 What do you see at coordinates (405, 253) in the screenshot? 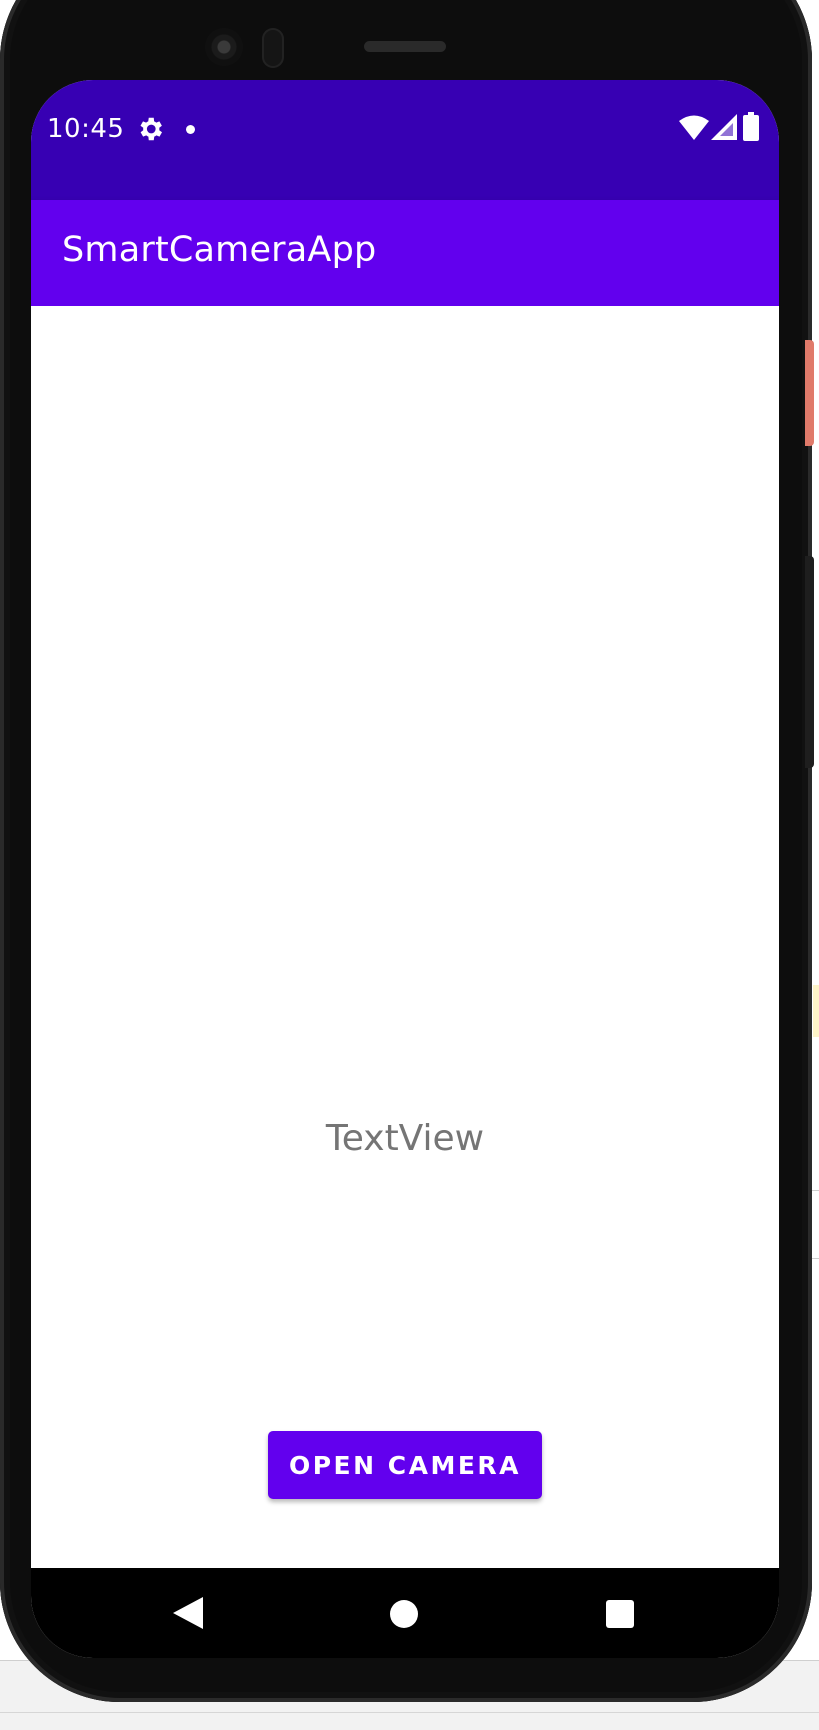
I see `app-bar: SmartCameraApp` at bounding box center [405, 253].